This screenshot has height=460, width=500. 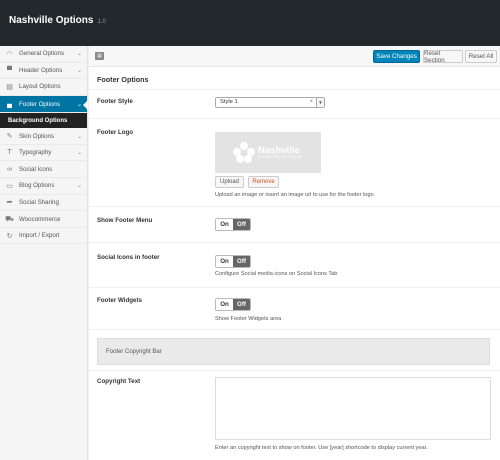 I want to click on sidebar-item-label: Woocommerce, so click(x=40, y=219).